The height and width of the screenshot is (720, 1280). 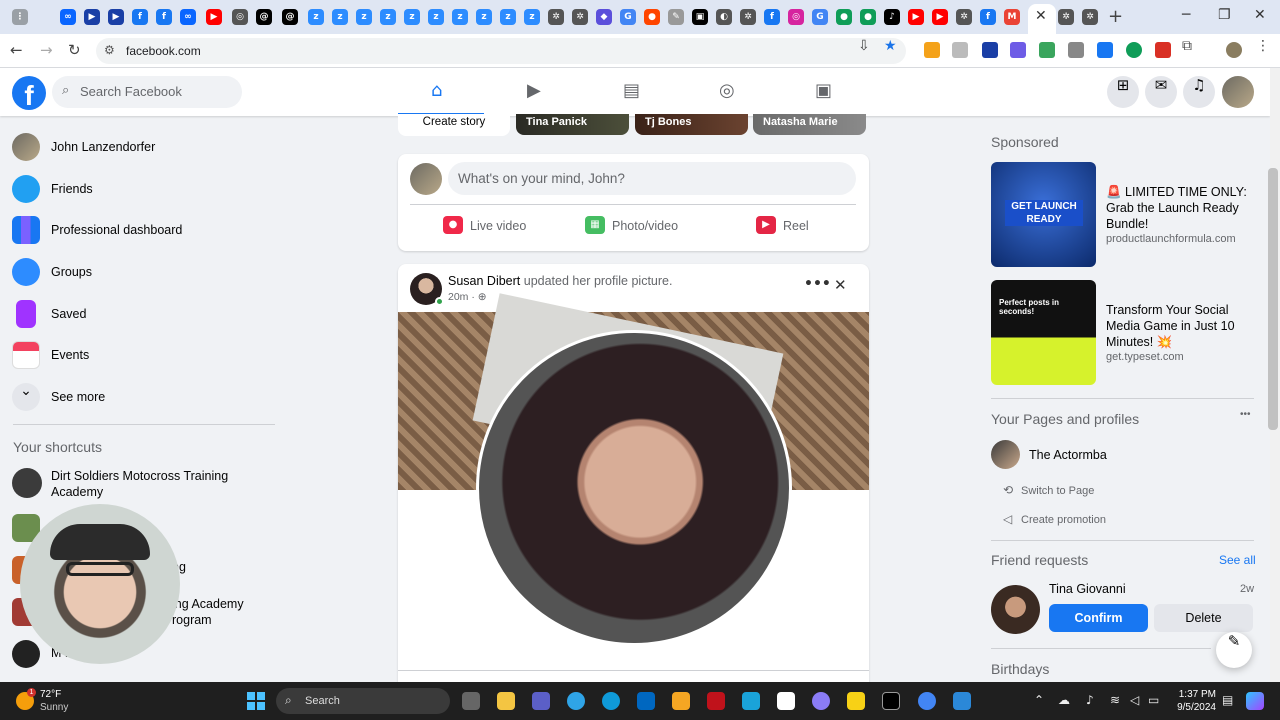 What do you see at coordinates (541, 701) in the screenshot?
I see `teams-icon` at bounding box center [541, 701].